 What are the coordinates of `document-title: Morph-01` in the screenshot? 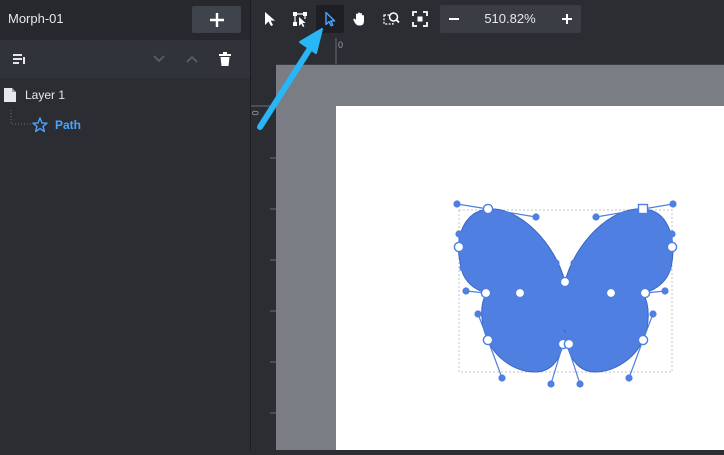 It's located at (36, 18).